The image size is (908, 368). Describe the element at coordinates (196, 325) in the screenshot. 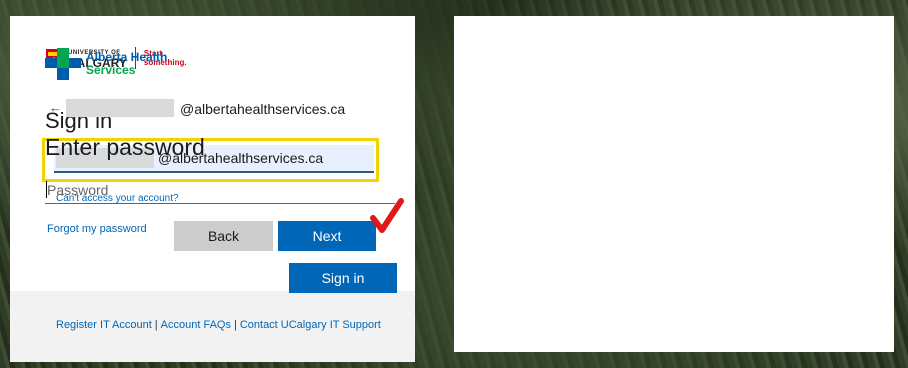

I see `faqs-link: Account FAQs` at that location.